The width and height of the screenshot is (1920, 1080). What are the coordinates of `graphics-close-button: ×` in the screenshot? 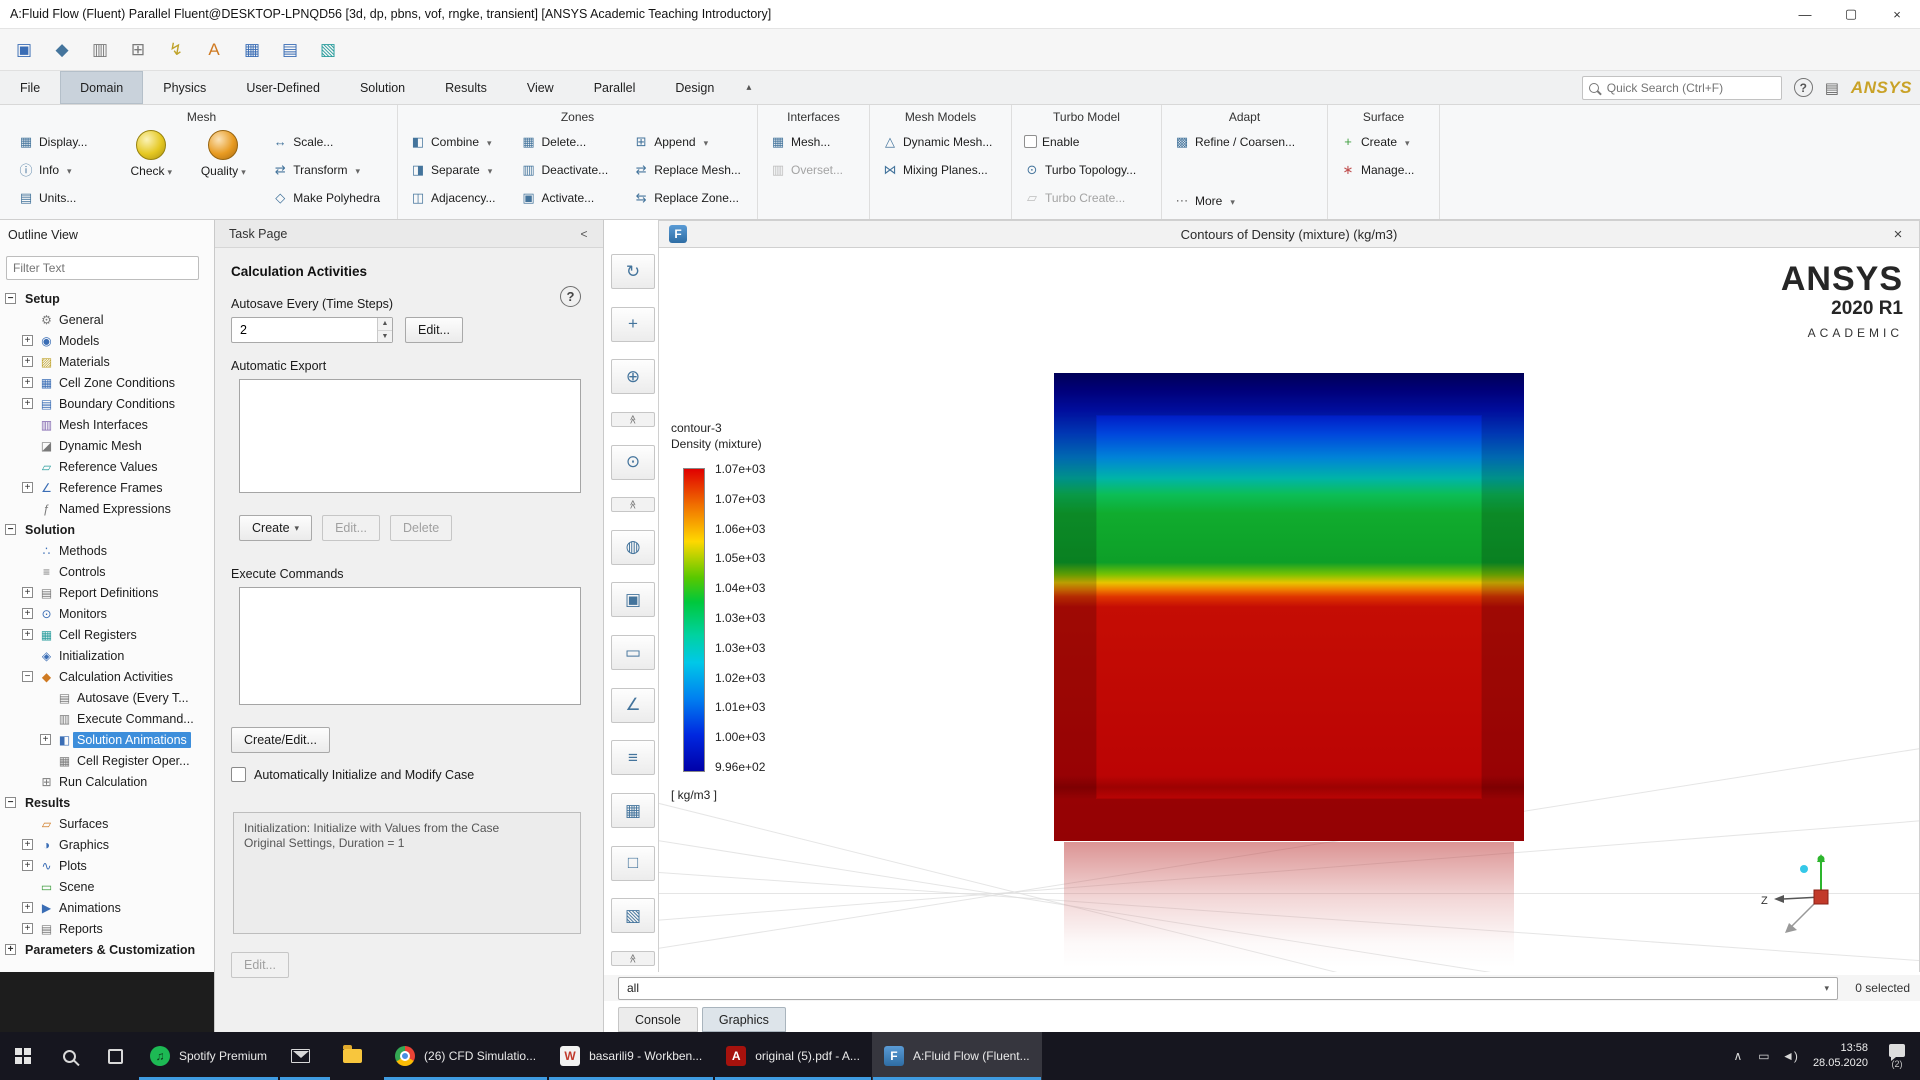 It's located at (1898, 234).